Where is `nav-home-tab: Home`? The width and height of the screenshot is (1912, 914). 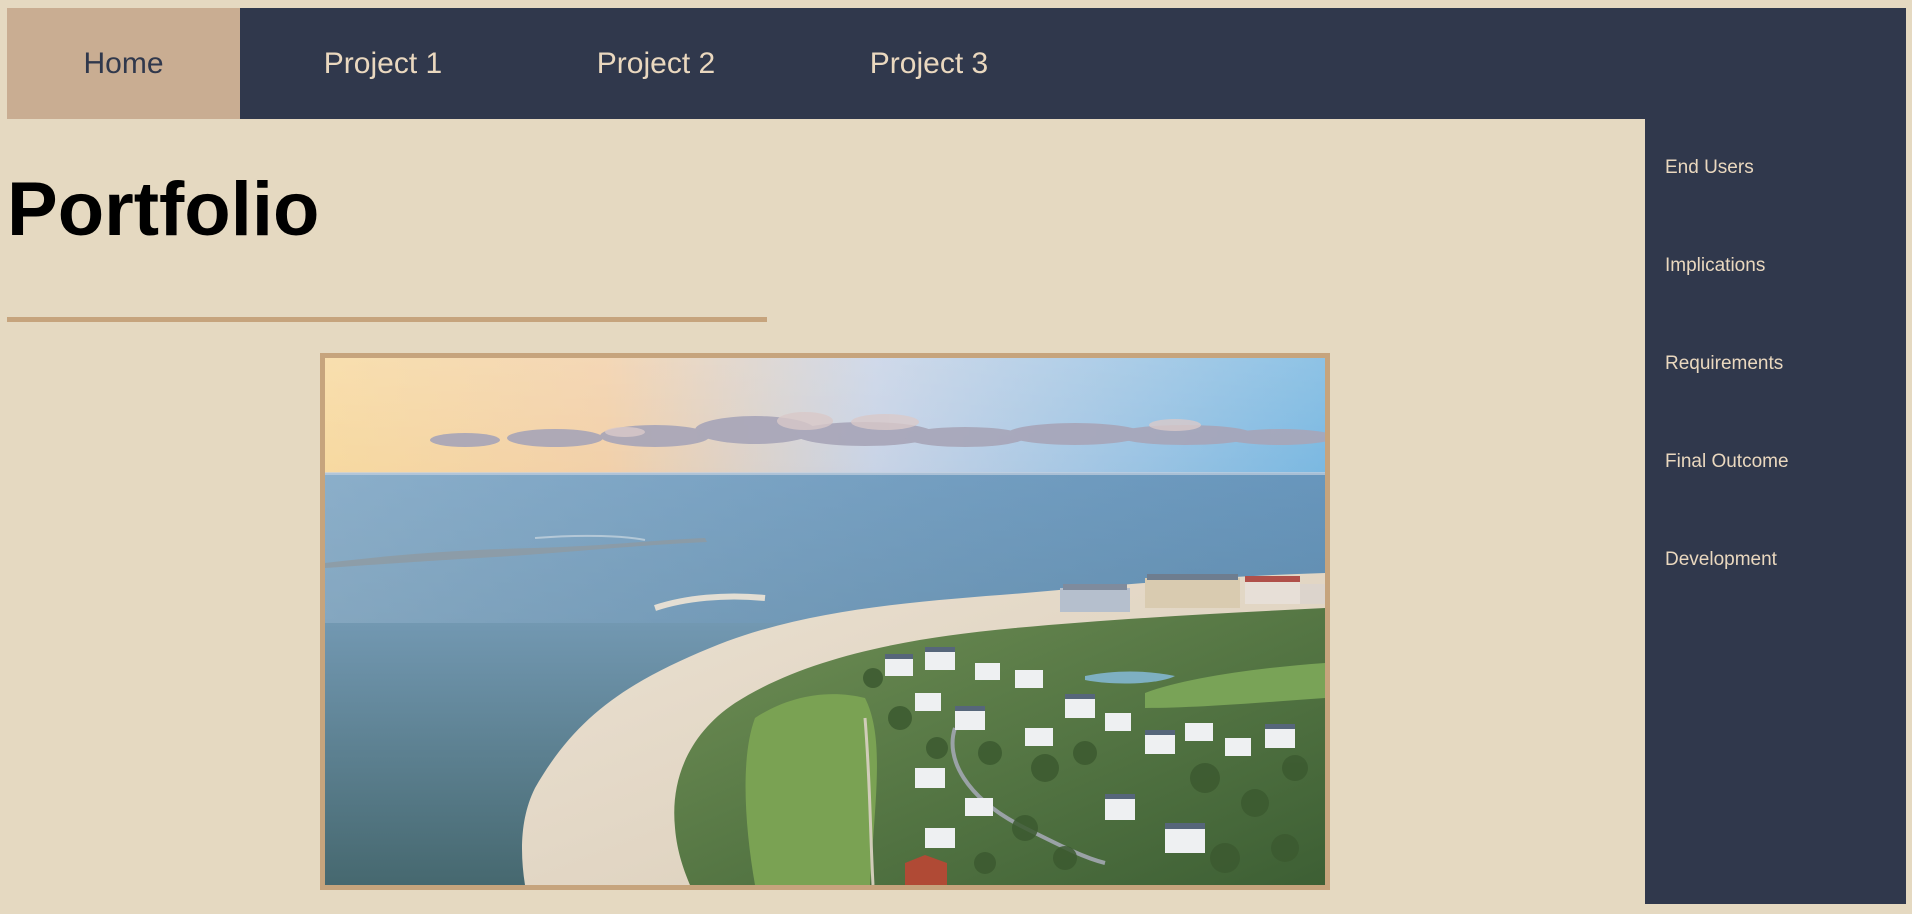
nav-home-tab: Home is located at coordinates (123, 63).